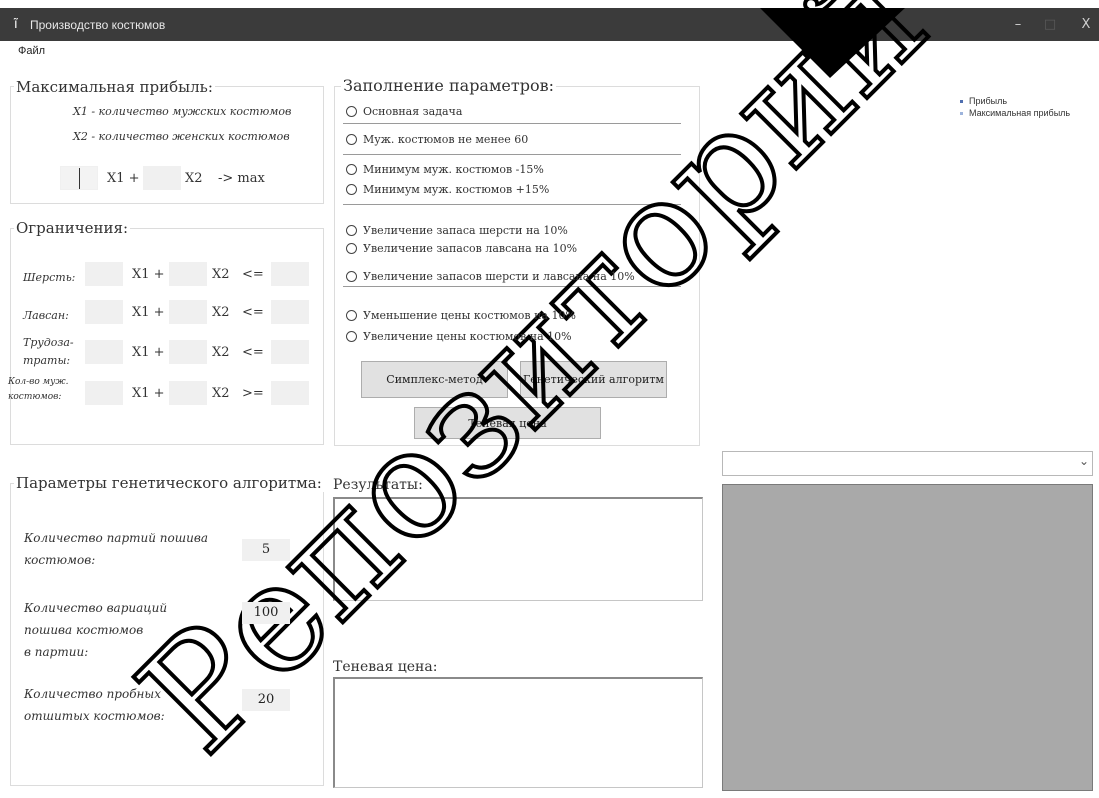  I want to click on option-label: Уменьшение цены костюмов на 10%, so click(469, 315).